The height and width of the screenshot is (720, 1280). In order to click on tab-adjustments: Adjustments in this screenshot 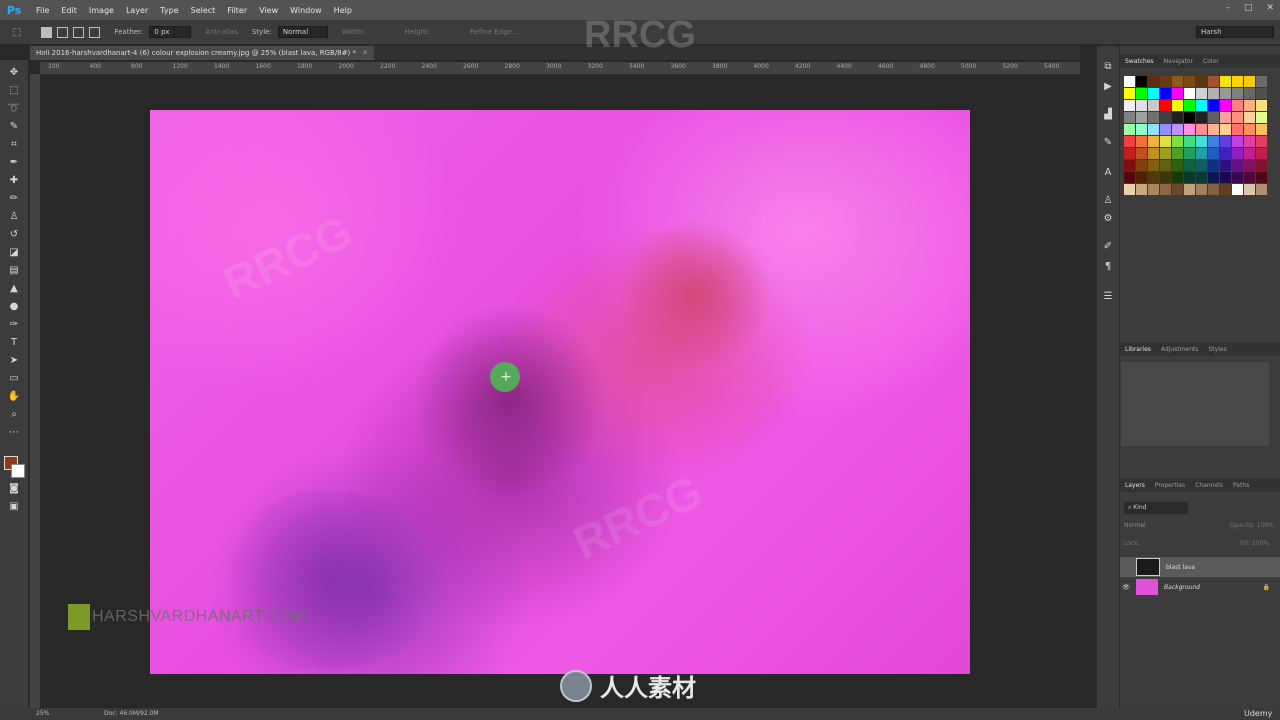, I will do `click(1180, 349)`.